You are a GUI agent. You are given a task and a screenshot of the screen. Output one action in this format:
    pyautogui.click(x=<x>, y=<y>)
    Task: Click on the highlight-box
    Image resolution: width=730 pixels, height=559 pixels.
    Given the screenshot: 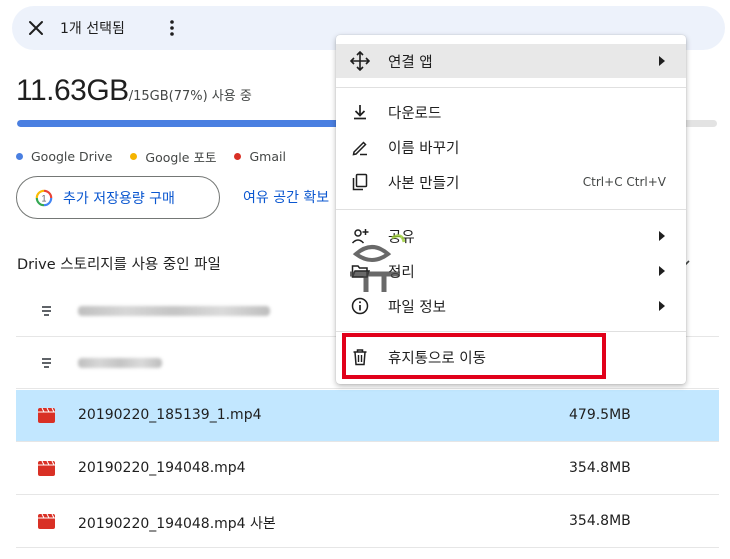 What is the action you would take?
    pyautogui.click(x=474, y=356)
    